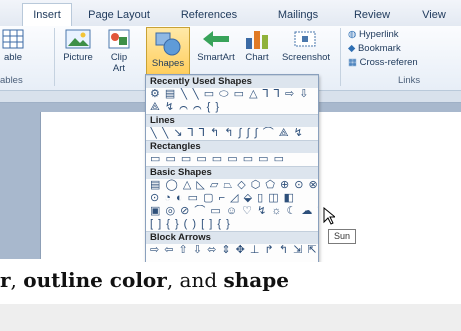 Image resolution: width=461 pixels, height=331 pixels. I want to click on table-button: able, so click(13, 45).